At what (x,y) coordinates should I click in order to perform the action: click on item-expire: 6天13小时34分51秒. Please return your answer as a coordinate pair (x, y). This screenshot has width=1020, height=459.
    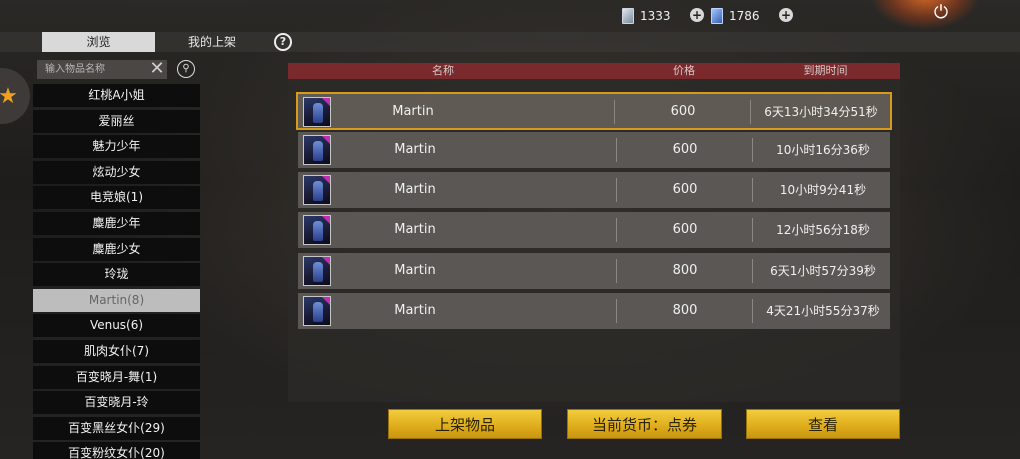
    Looking at the image, I should click on (821, 112).